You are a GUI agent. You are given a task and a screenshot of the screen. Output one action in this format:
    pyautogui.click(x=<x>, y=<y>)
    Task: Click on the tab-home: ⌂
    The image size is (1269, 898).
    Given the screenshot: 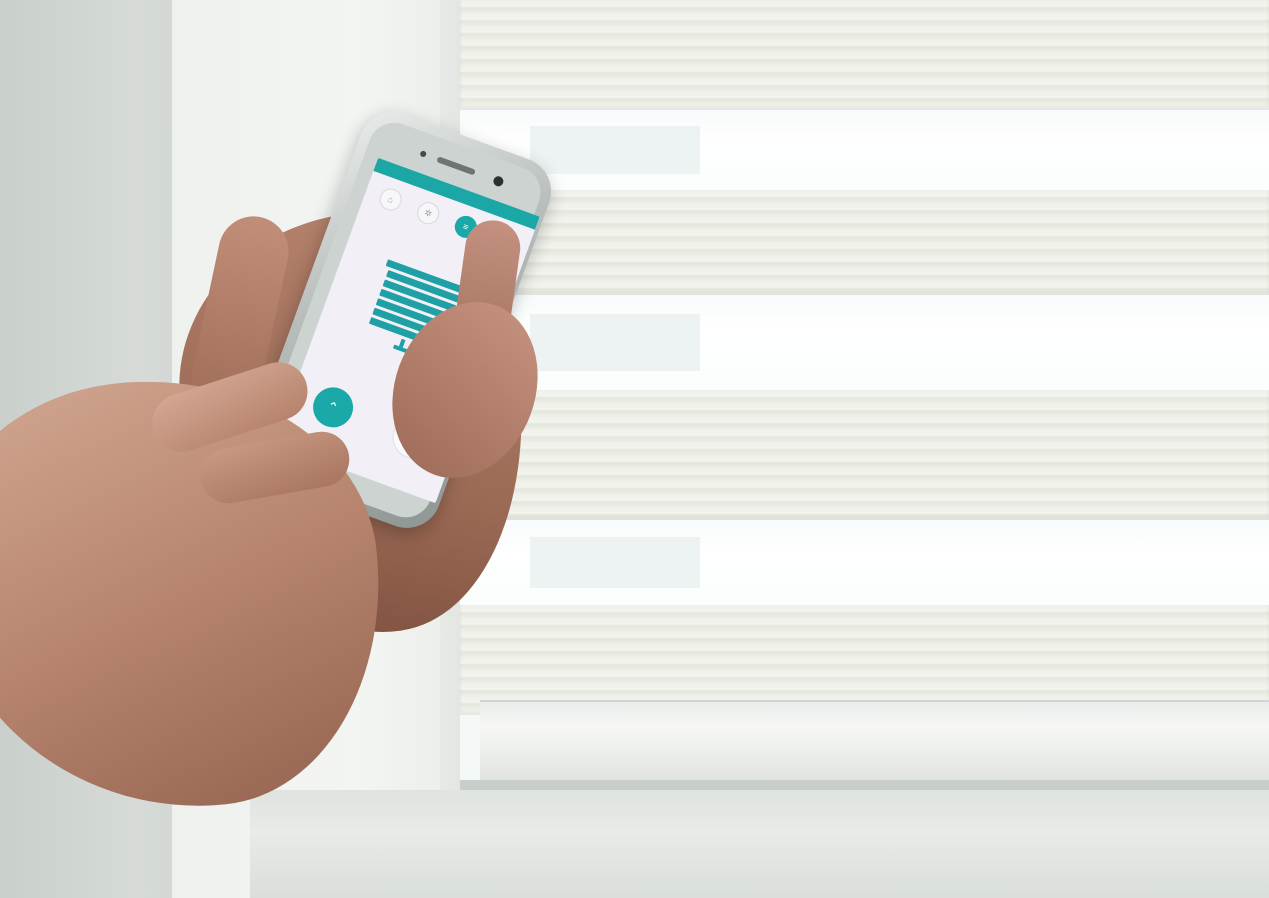 What is the action you would take?
    pyautogui.click(x=390, y=200)
    